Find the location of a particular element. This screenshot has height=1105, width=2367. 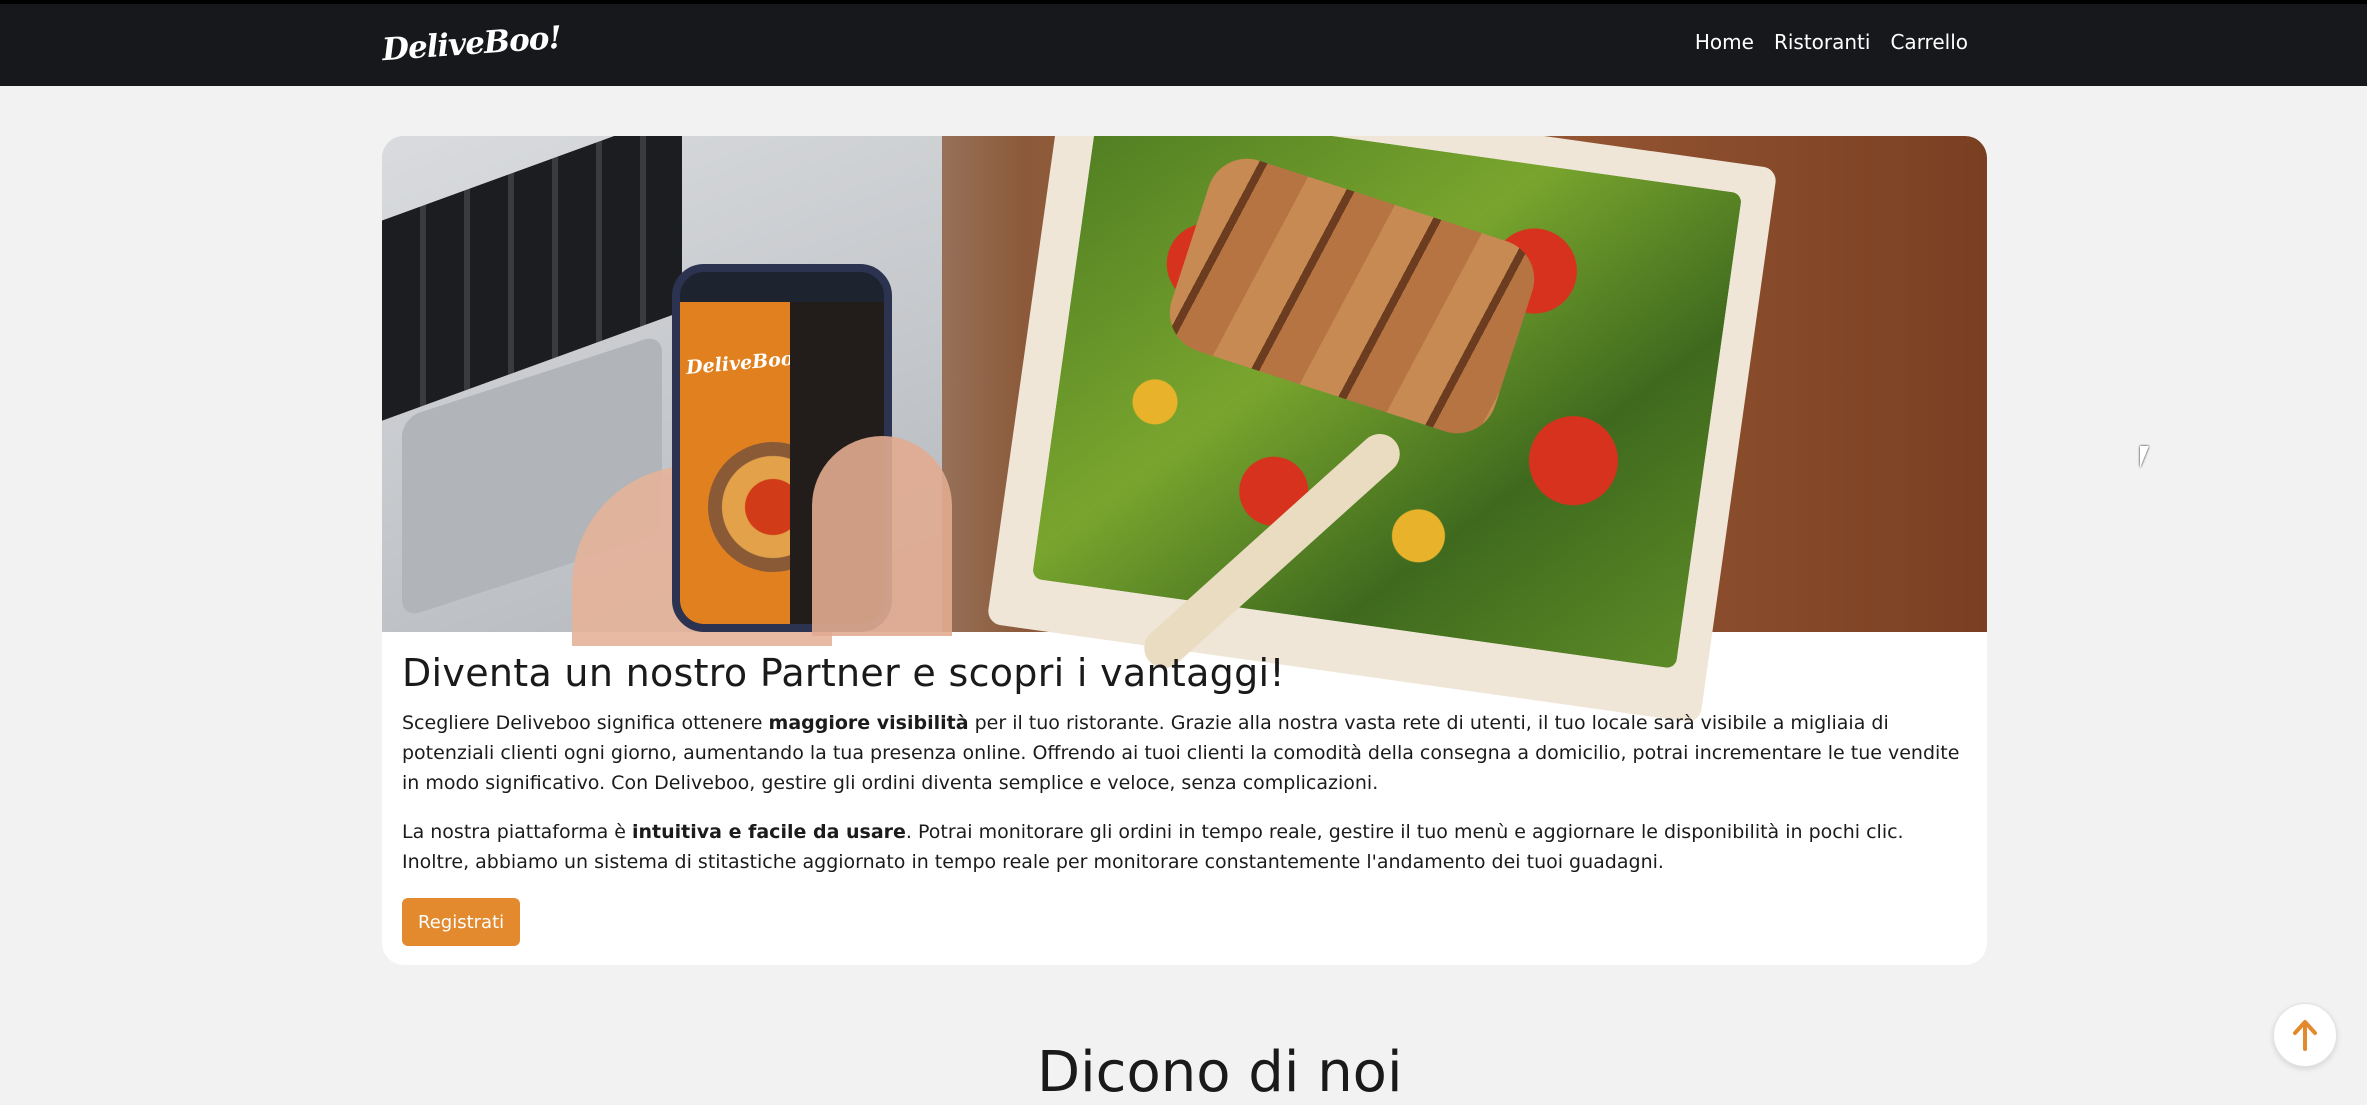

scroll-to-top-button is located at coordinates (2305, 1035).